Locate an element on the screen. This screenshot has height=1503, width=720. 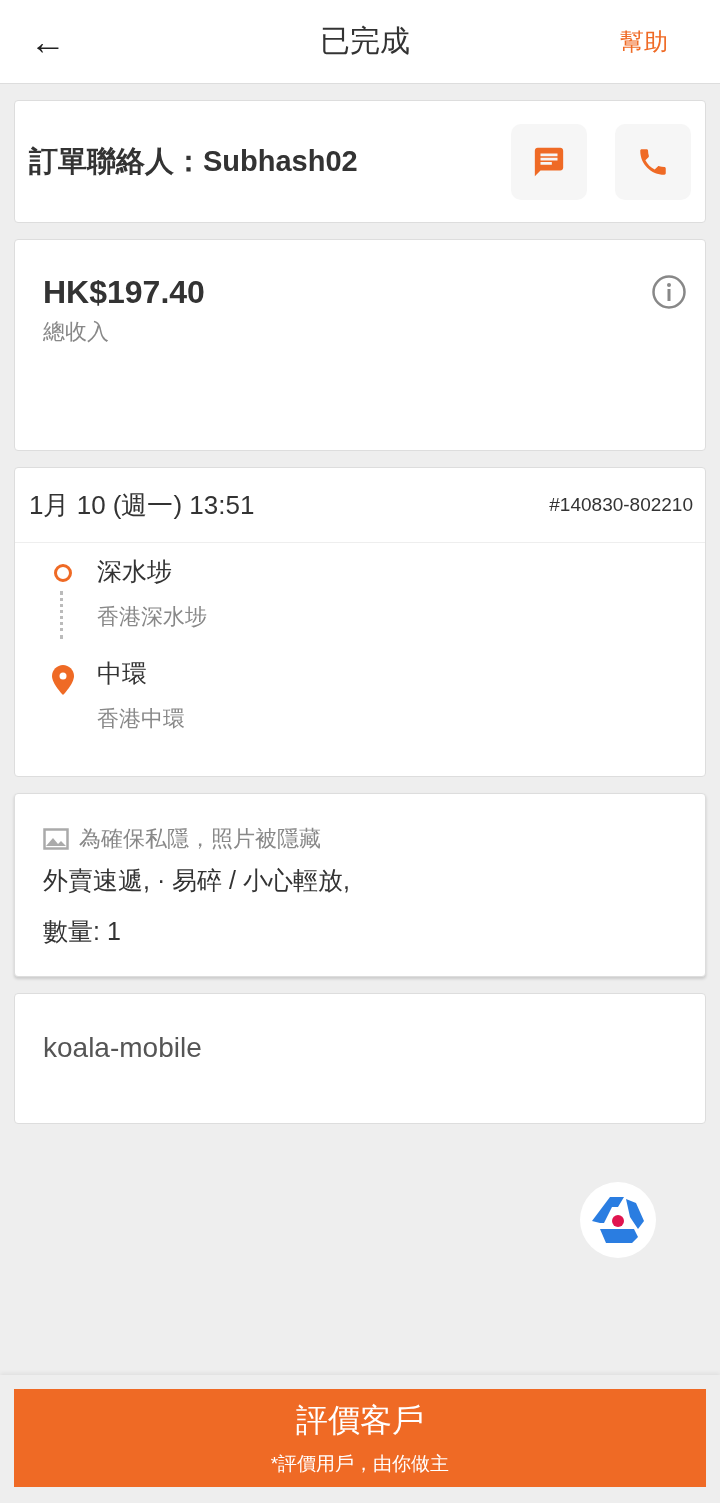
triangle-logo-icon is located at coordinates (618, 1220).